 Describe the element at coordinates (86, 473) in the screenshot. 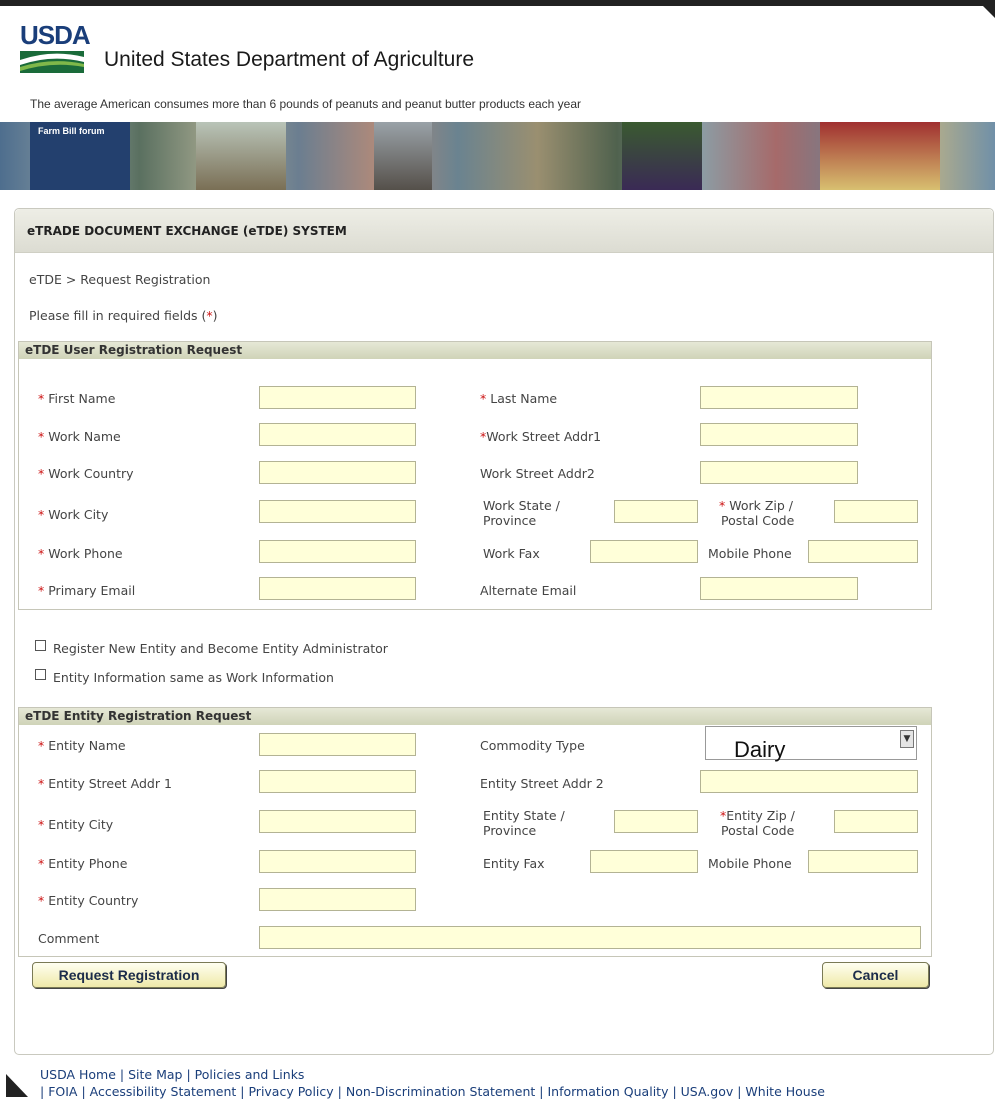

I see `work-country-label: * Work Country` at that location.